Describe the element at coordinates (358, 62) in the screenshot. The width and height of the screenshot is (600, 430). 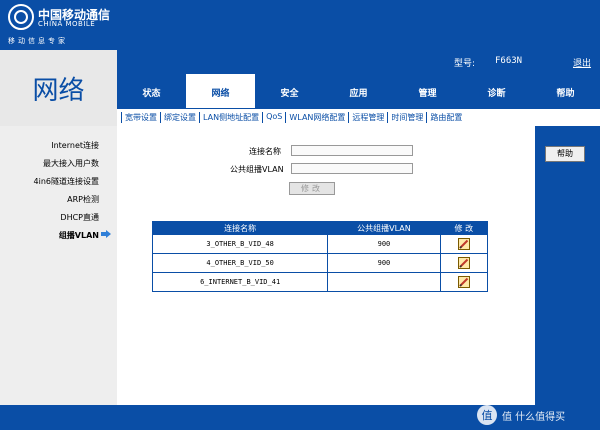
I see `model-strip: 型号: F663N 退出` at that location.